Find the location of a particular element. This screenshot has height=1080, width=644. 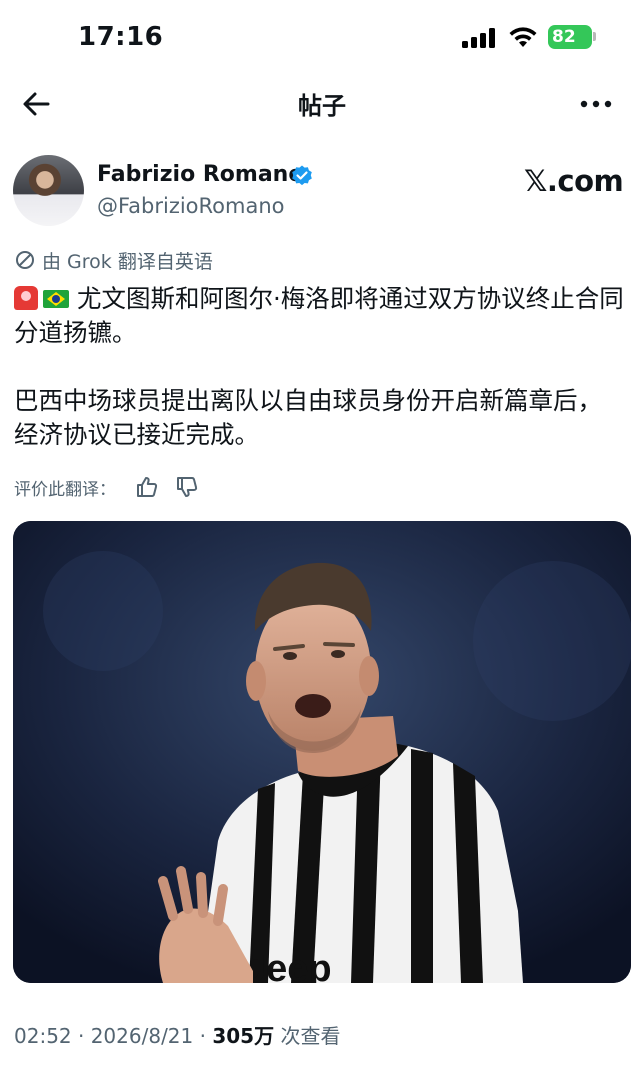

translation-note: 由 Grok 翻译自英语 is located at coordinates (113, 260).